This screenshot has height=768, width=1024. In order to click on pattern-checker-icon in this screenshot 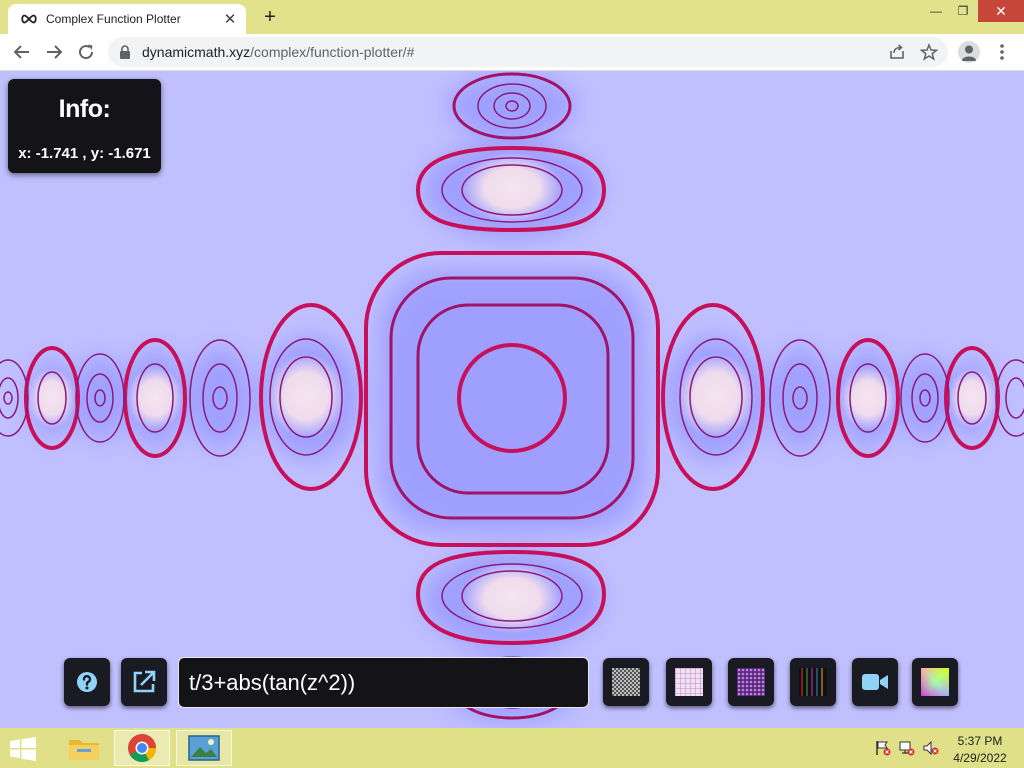, I will do `click(626, 682)`.